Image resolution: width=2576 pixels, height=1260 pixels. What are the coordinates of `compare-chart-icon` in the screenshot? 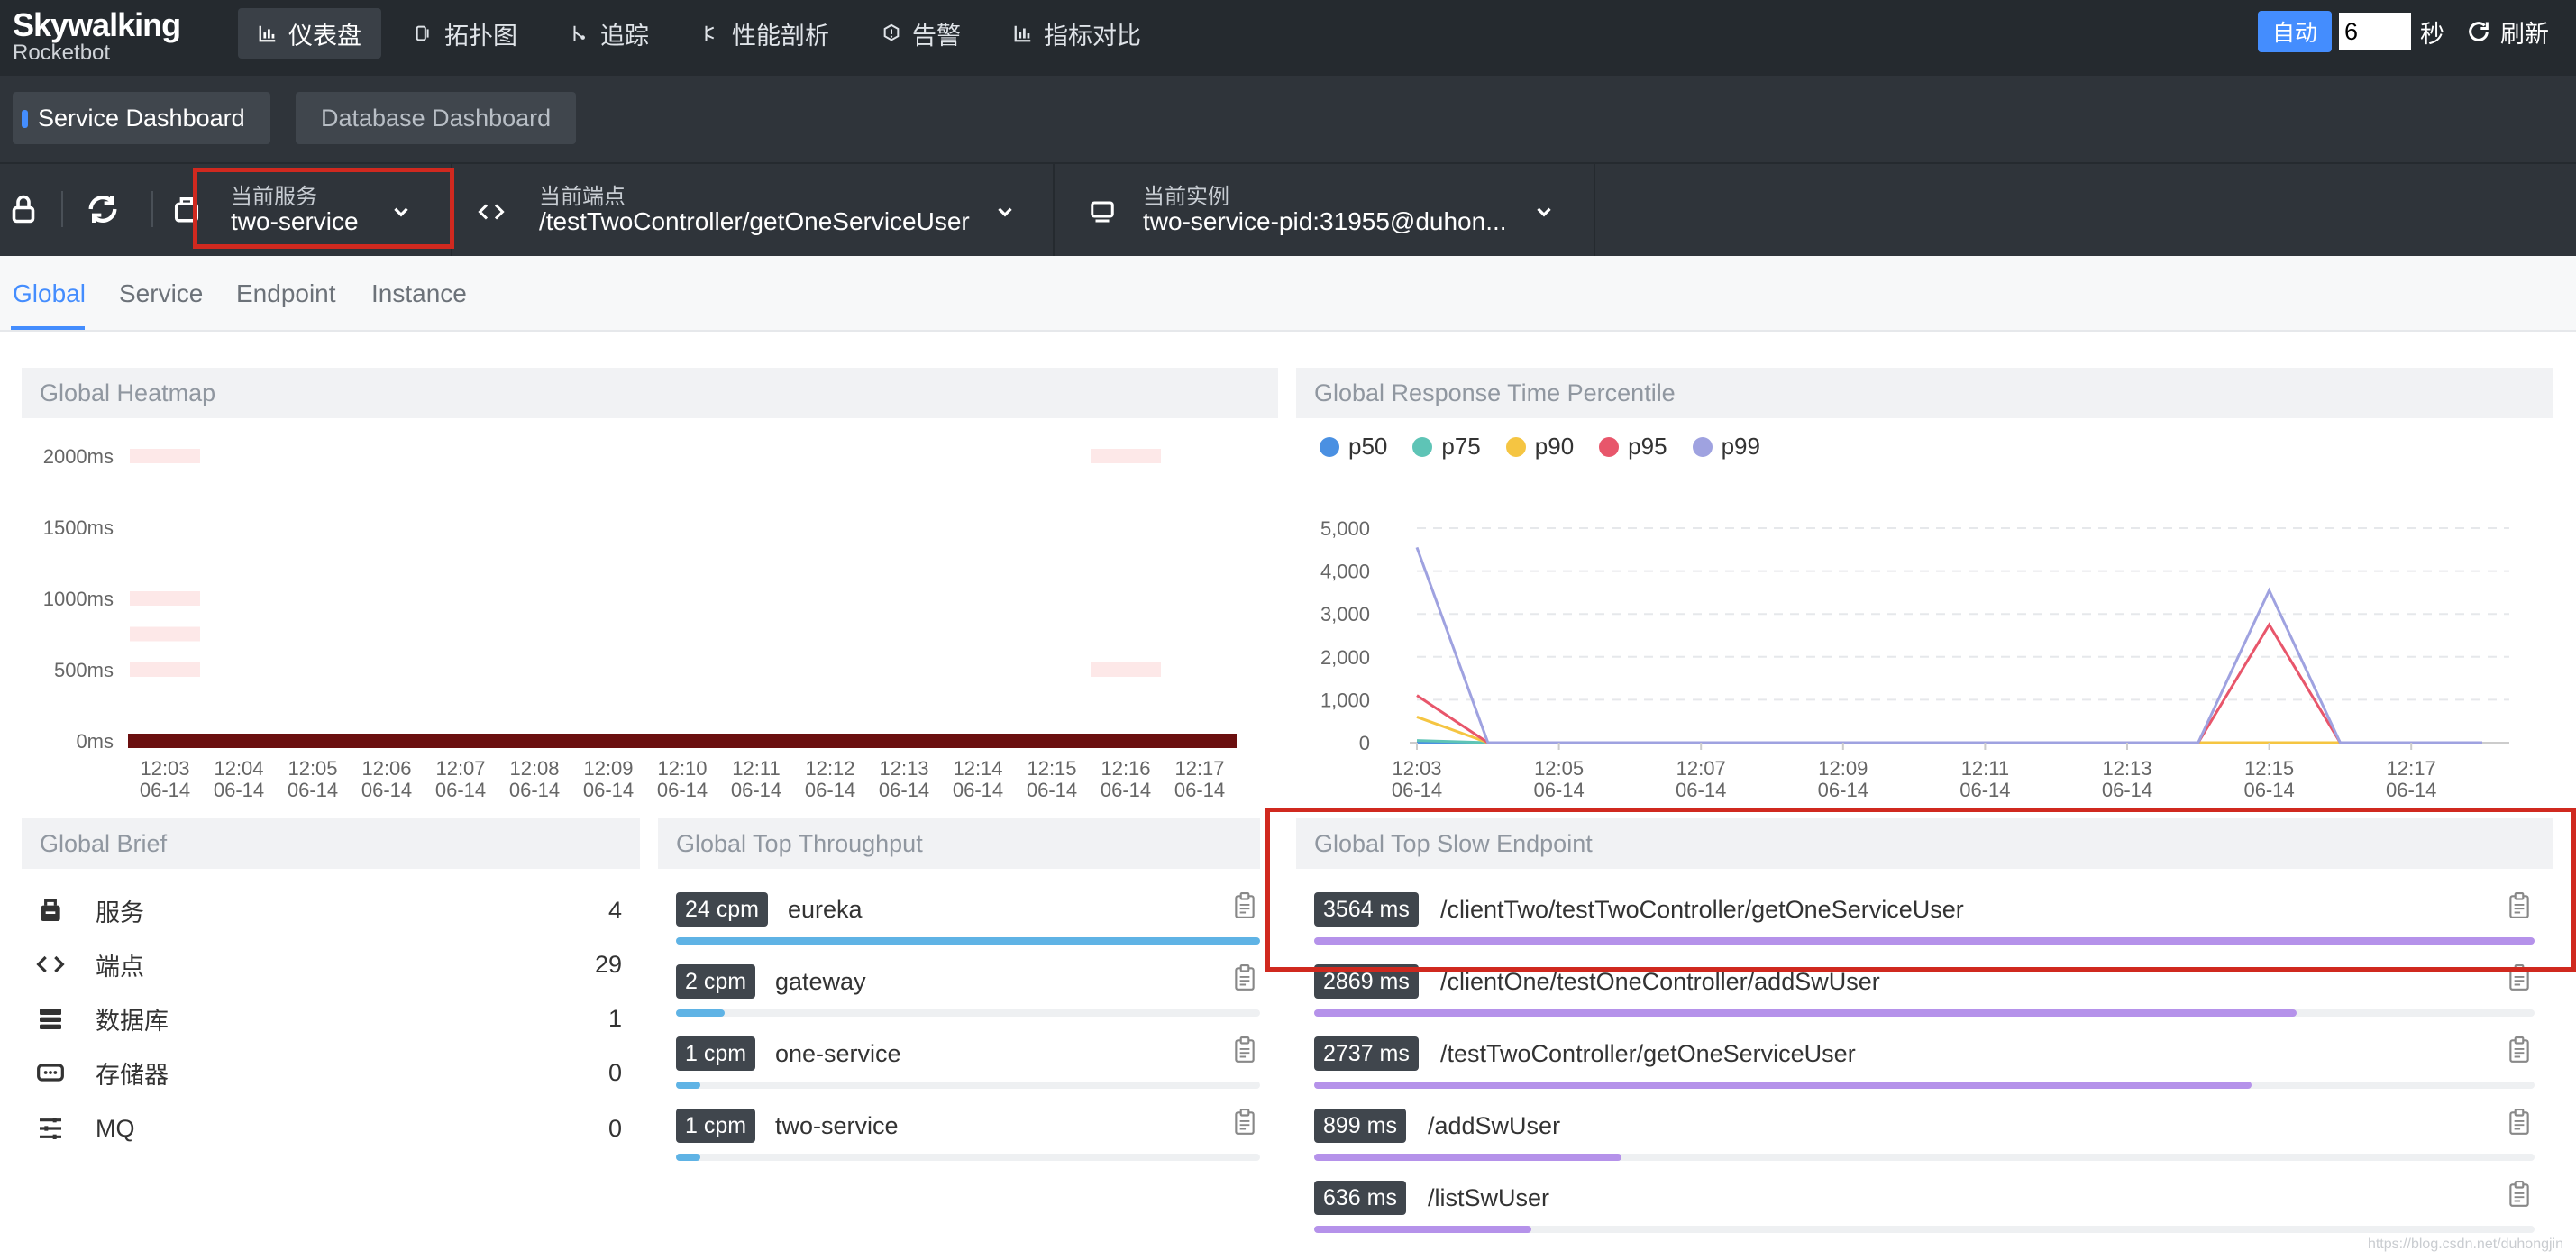 It's located at (1022, 33).